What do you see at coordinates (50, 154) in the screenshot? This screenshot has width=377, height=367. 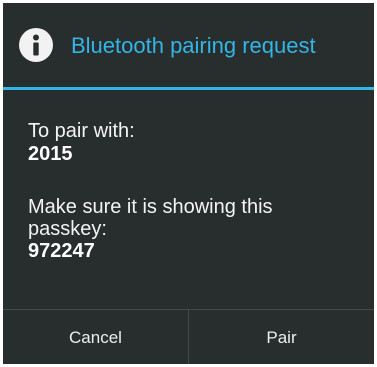 I see `device-name: 2015` at bounding box center [50, 154].